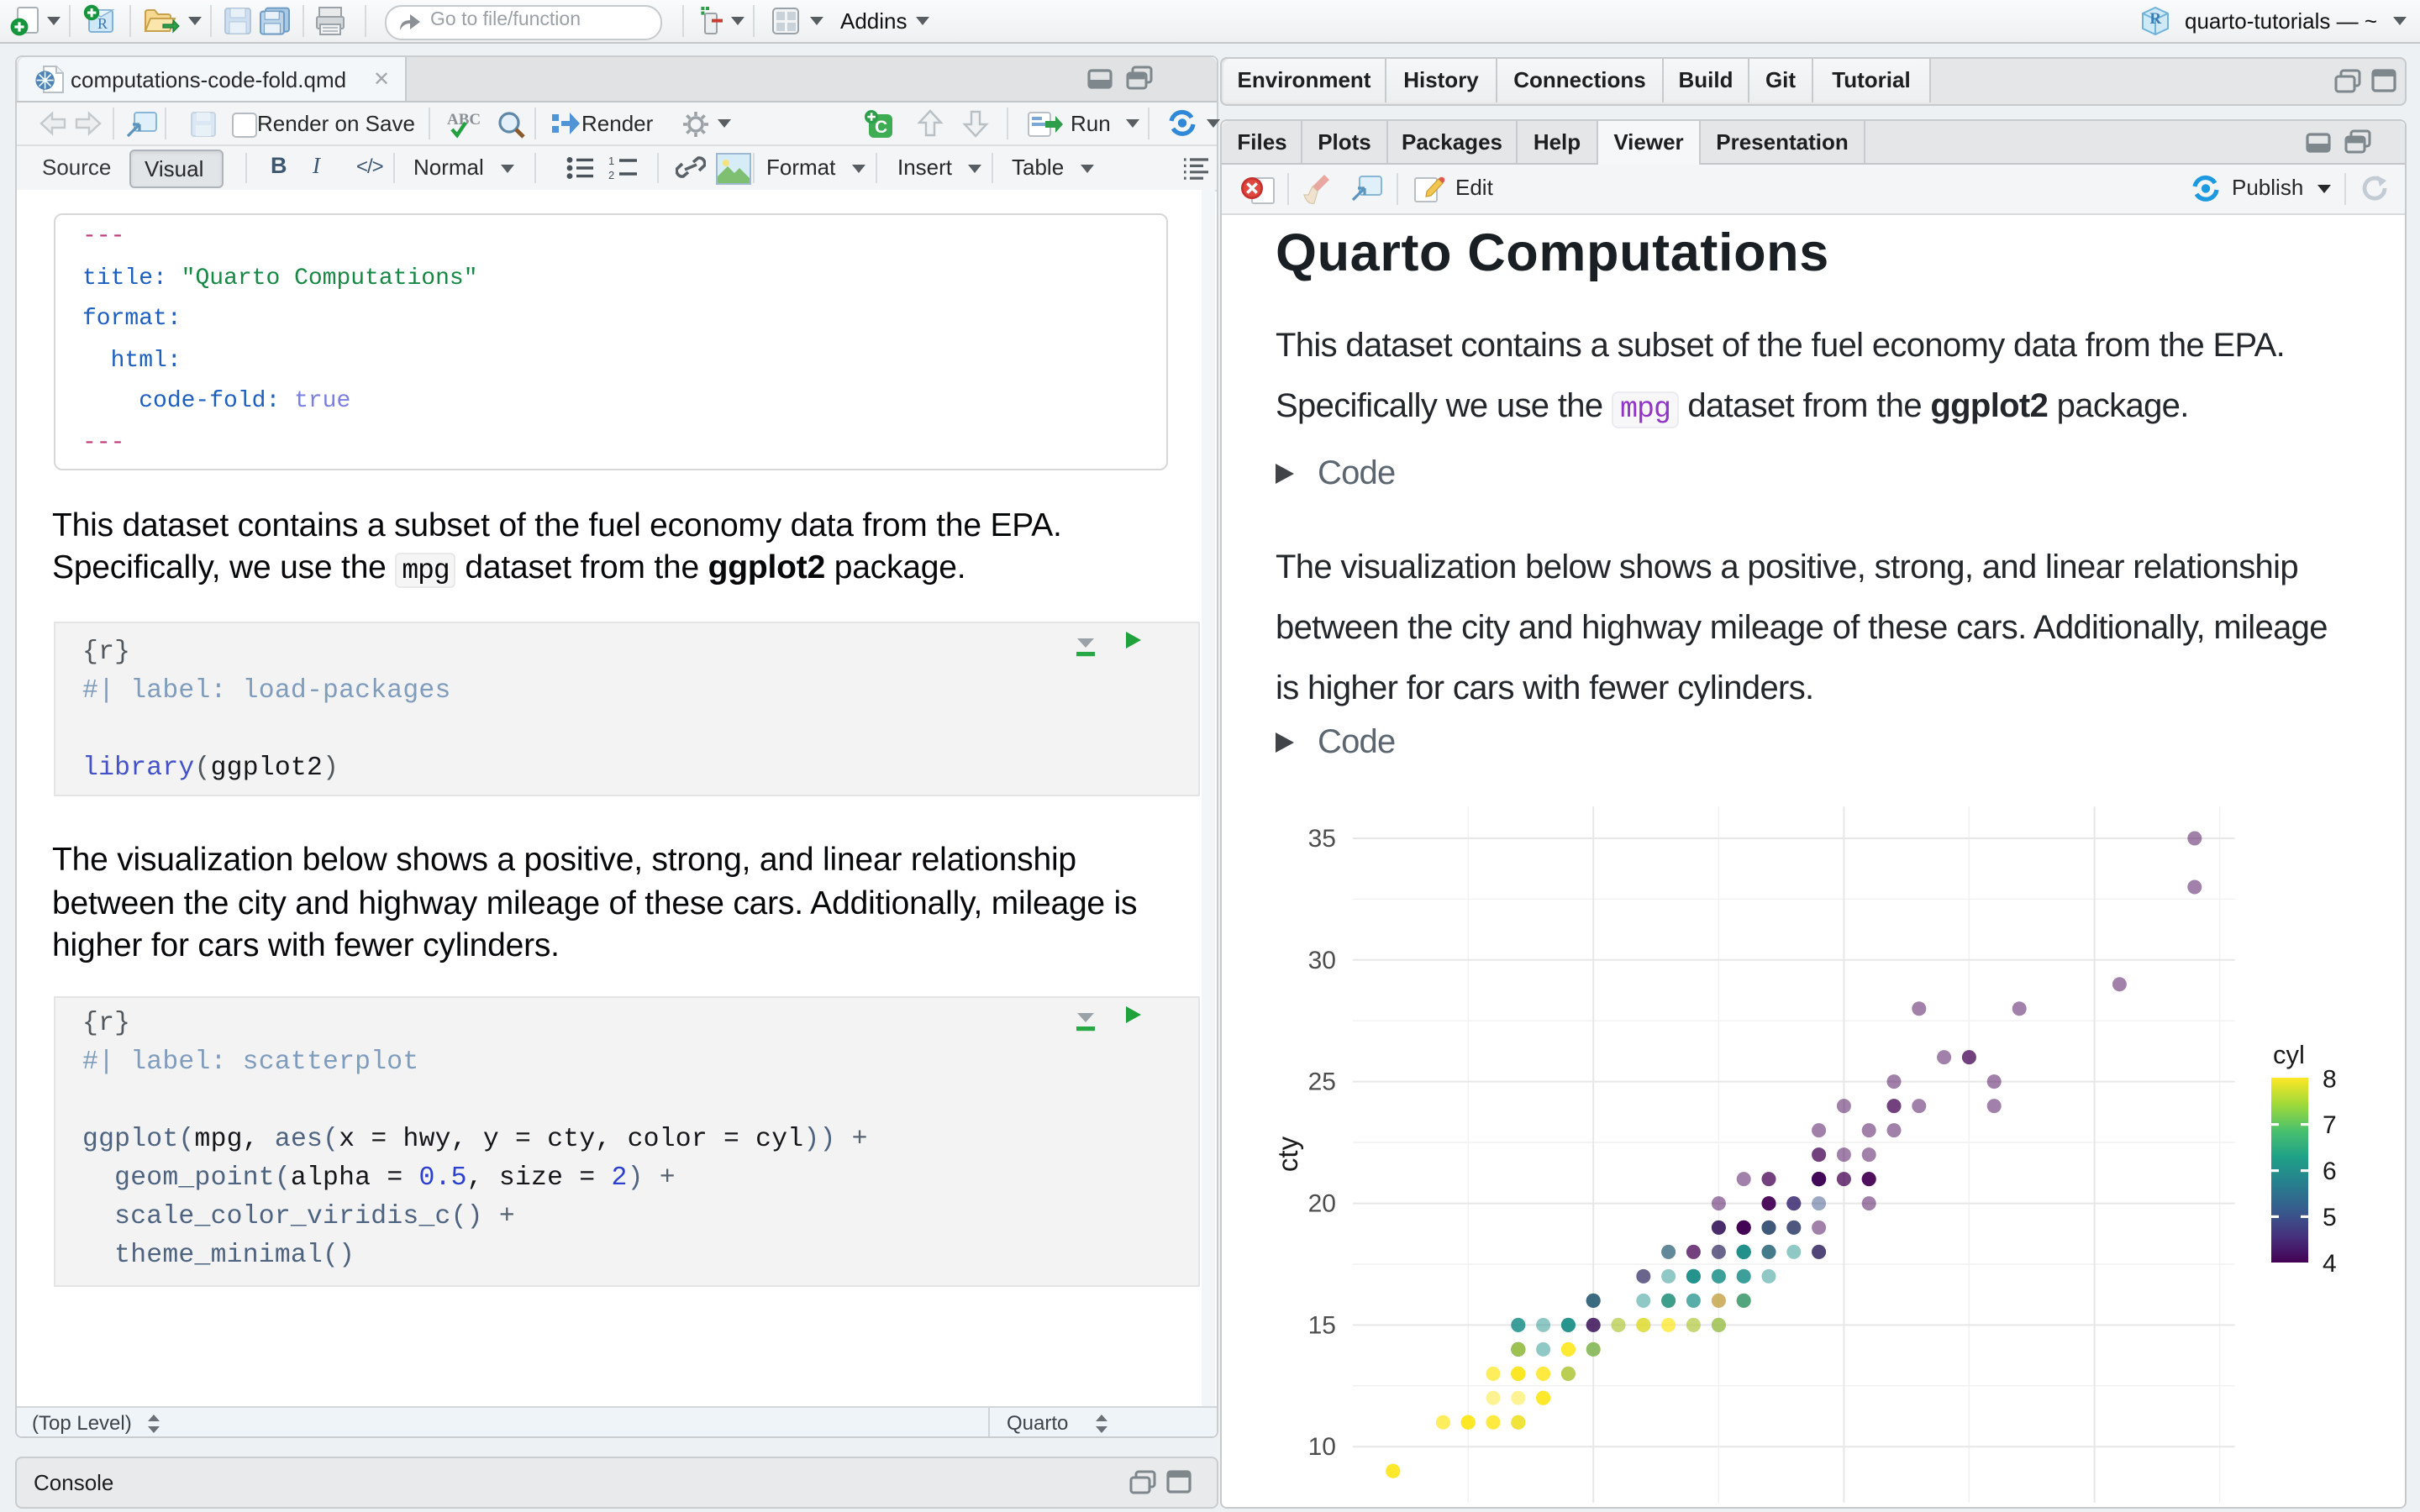  Describe the element at coordinates (1322, 1325) in the screenshot. I see `svg-text: 15` at that location.